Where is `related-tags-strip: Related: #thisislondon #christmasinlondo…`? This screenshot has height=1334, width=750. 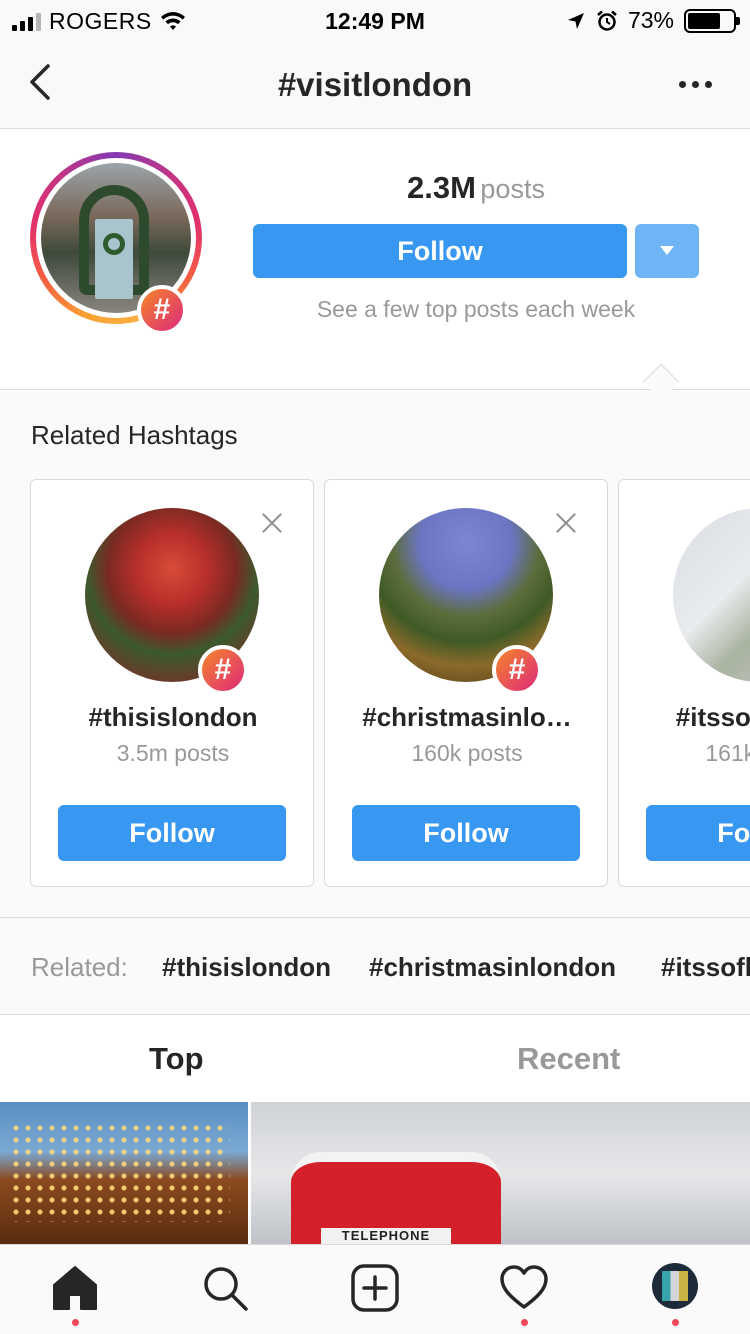 related-tags-strip: Related: #thisislondon #christmasinlondo… is located at coordinates (375, 966).